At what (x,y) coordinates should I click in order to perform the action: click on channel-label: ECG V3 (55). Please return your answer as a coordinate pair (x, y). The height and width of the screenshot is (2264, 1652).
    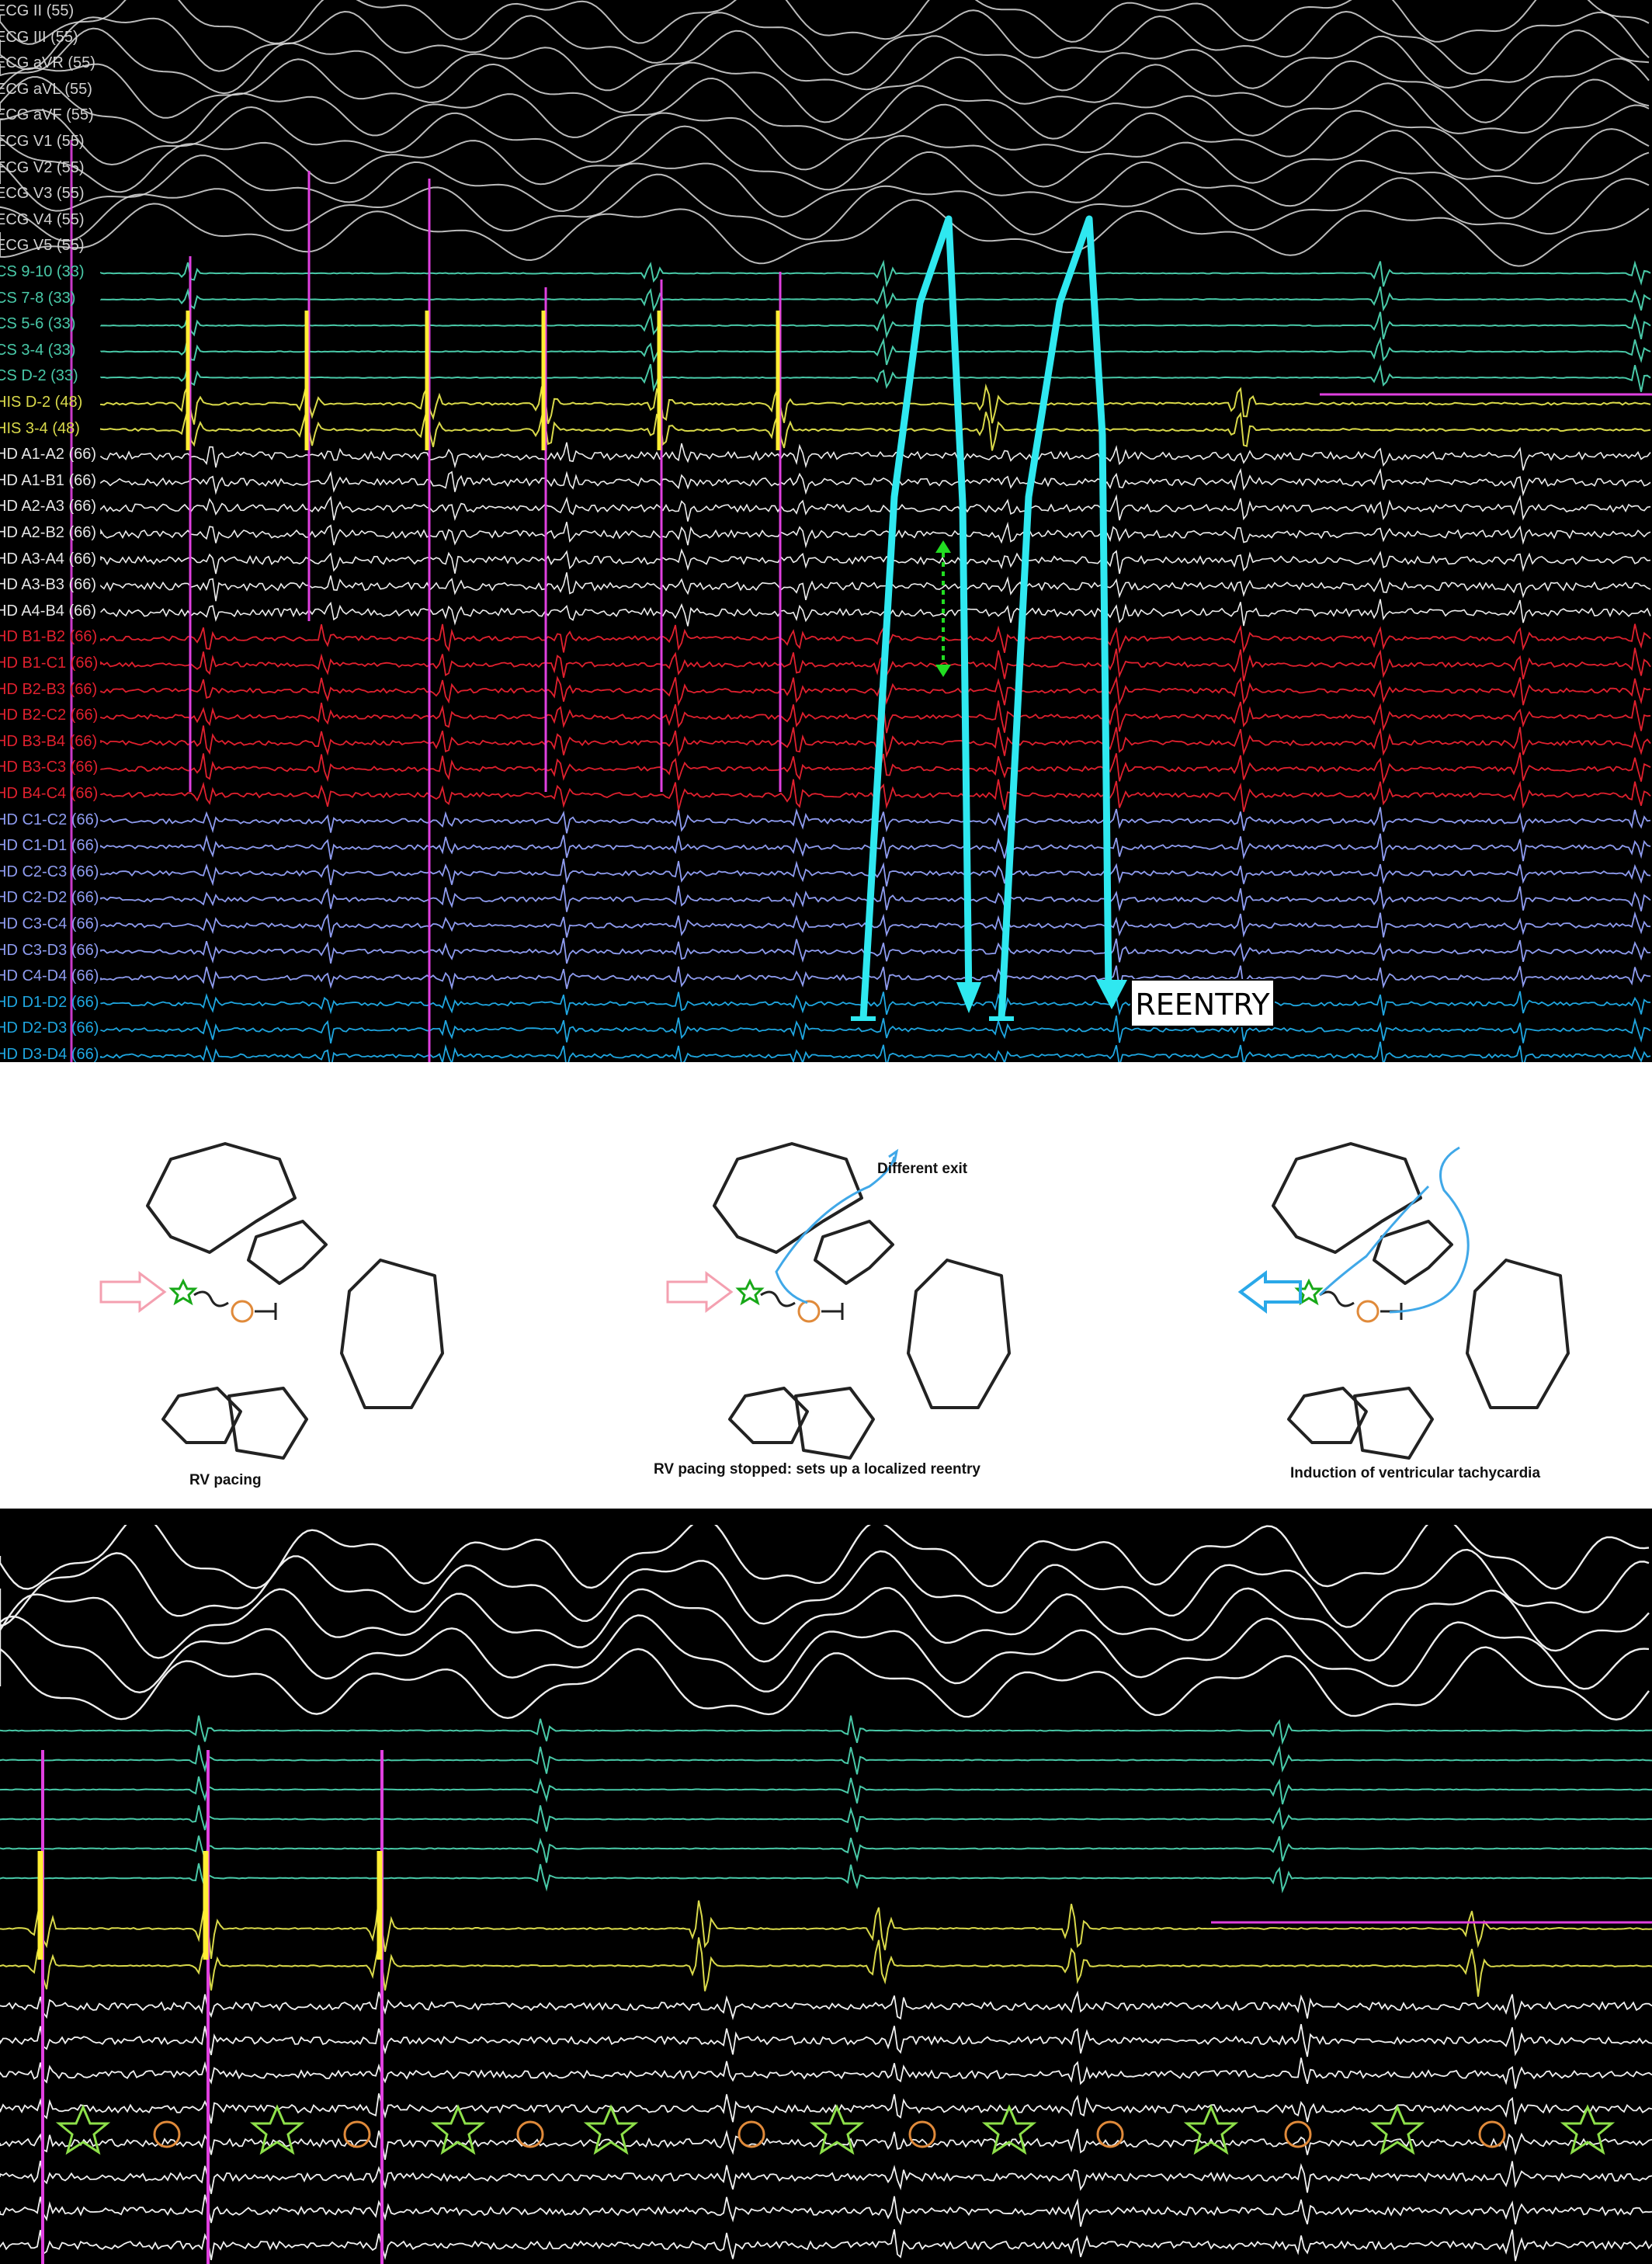
    Looking at the image, I should click on (42, 194).